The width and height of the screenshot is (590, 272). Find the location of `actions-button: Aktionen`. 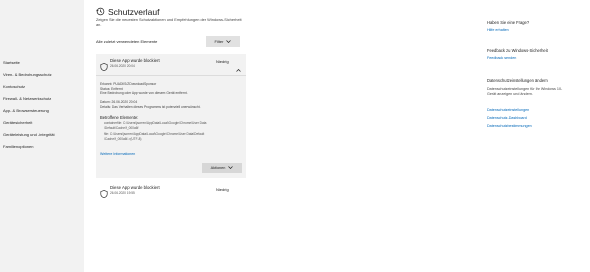

actions-button: Aktionen is located at coordinates (222, 168).